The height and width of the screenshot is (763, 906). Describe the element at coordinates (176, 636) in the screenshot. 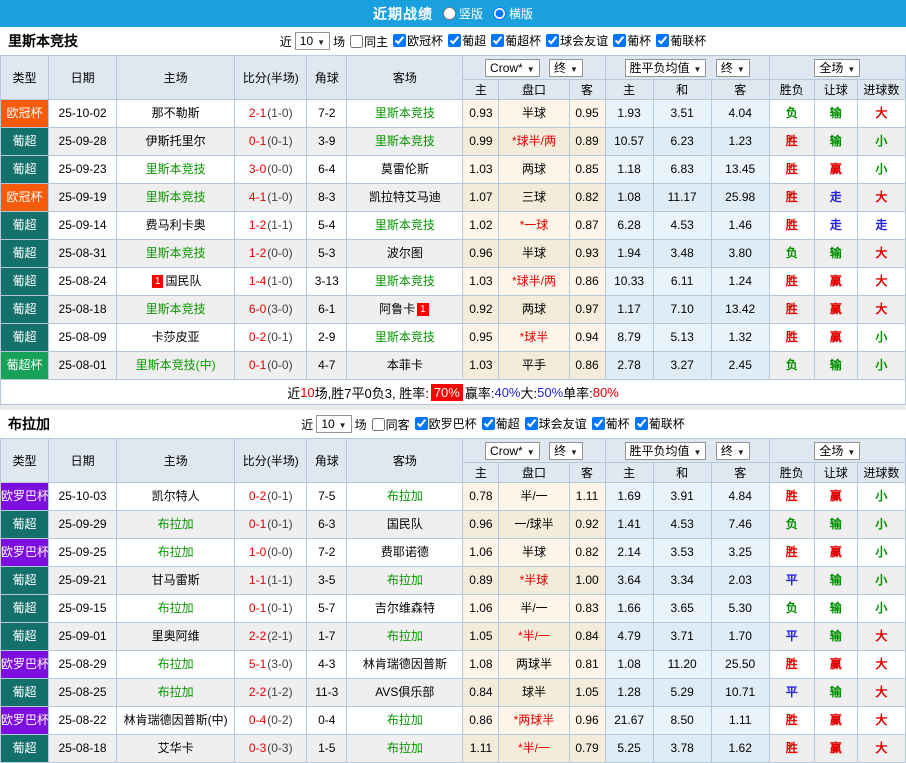

I see `home-team-link: 里奥阿维` at that location.